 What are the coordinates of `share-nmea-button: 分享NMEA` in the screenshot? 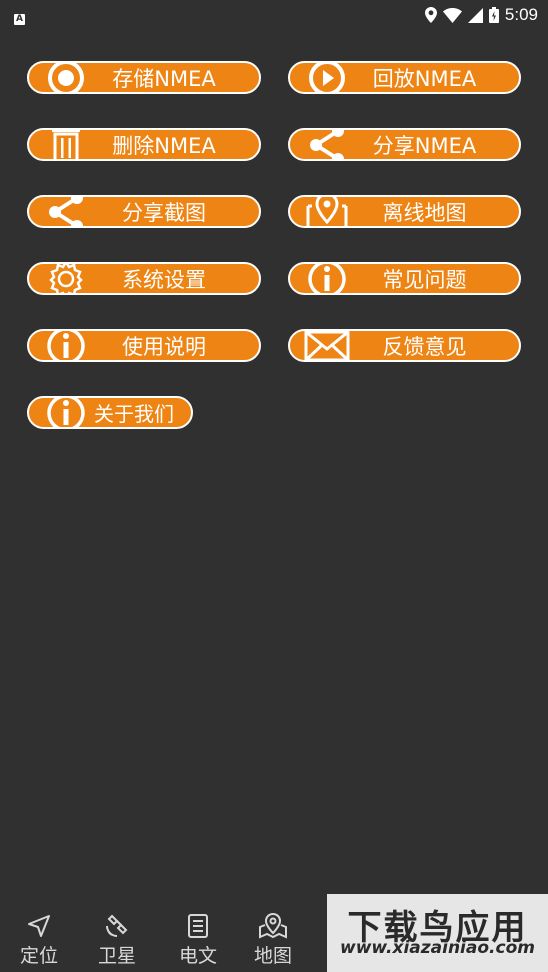 It's located at (404, 144).